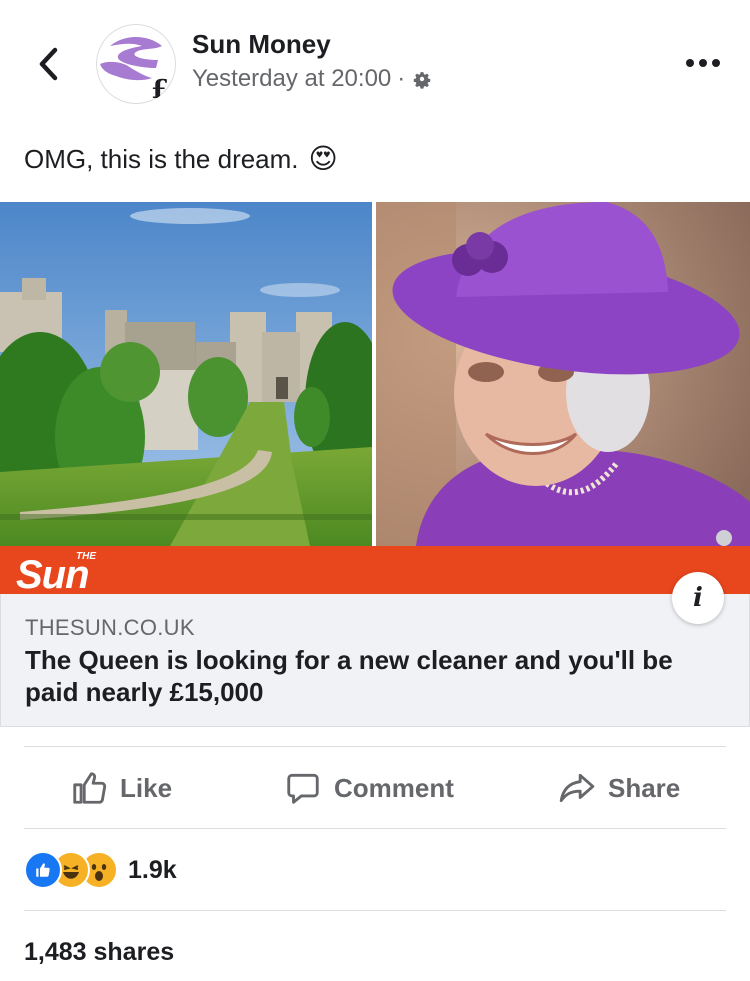  What do you see at coordinates (303, 788) in the screenshot?
I see `comment-icon` at bounding box center [303, 788].